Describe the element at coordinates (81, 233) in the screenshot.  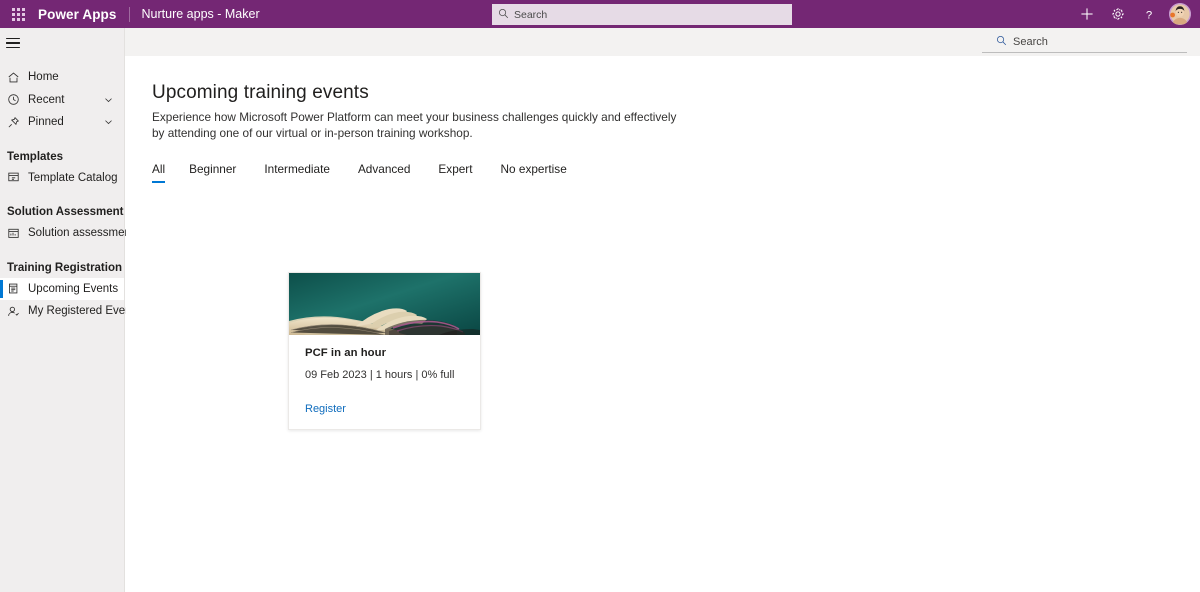
I see `sidebar-item-label: Solution assessment` at that location.